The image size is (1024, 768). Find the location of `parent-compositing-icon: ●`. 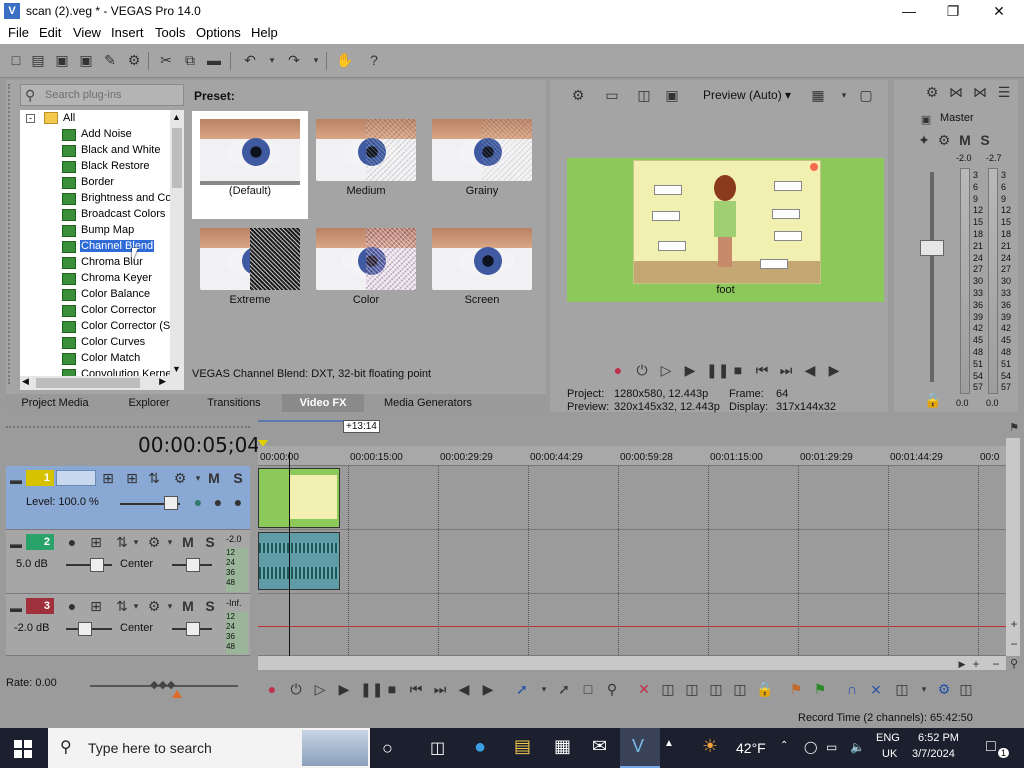

parent-compositing-icon: ● is located at coordinates (218, 502).